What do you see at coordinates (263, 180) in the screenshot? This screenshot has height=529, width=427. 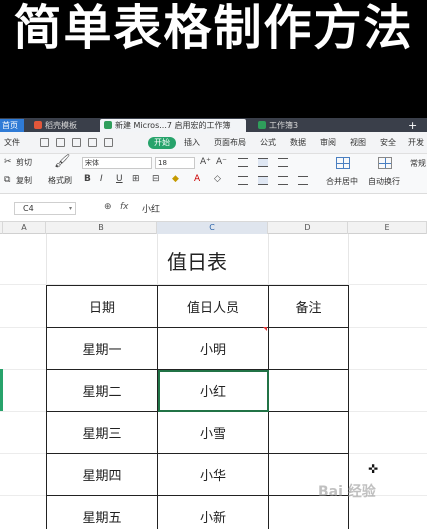 I see `align-center-icon` at bounding box center [263, 180].